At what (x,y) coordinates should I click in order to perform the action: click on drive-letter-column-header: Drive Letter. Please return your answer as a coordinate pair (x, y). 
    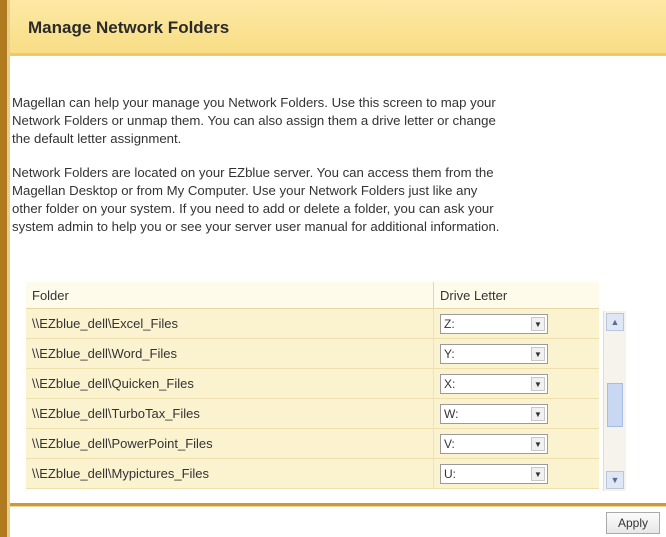
    Looking at the image, I should click on (516, 295).